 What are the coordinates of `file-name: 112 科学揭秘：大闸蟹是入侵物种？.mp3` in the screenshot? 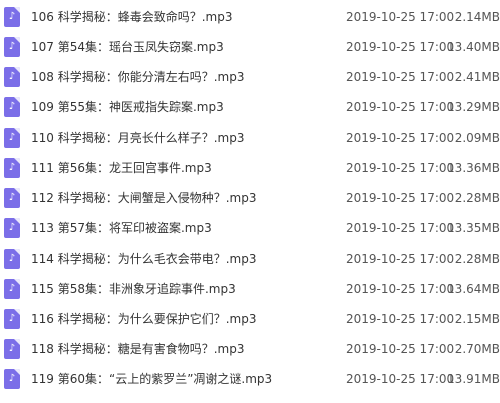 It's located at (144, 198).